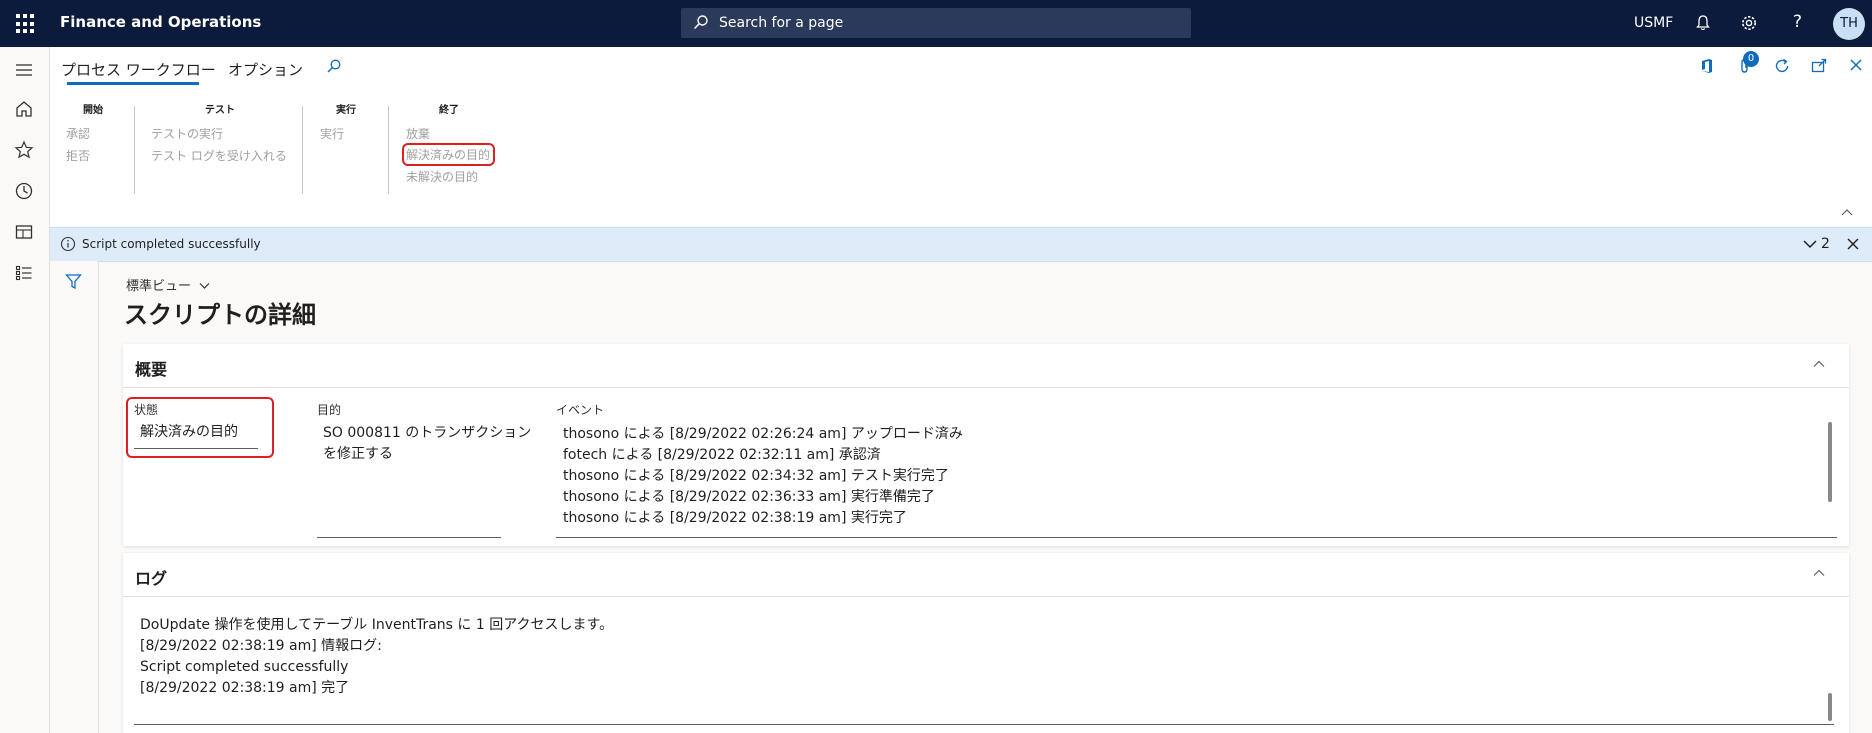 The width and height of the screenshot is (1872, 733). I want to click on settings-gear-icon, so click(1749, 23).